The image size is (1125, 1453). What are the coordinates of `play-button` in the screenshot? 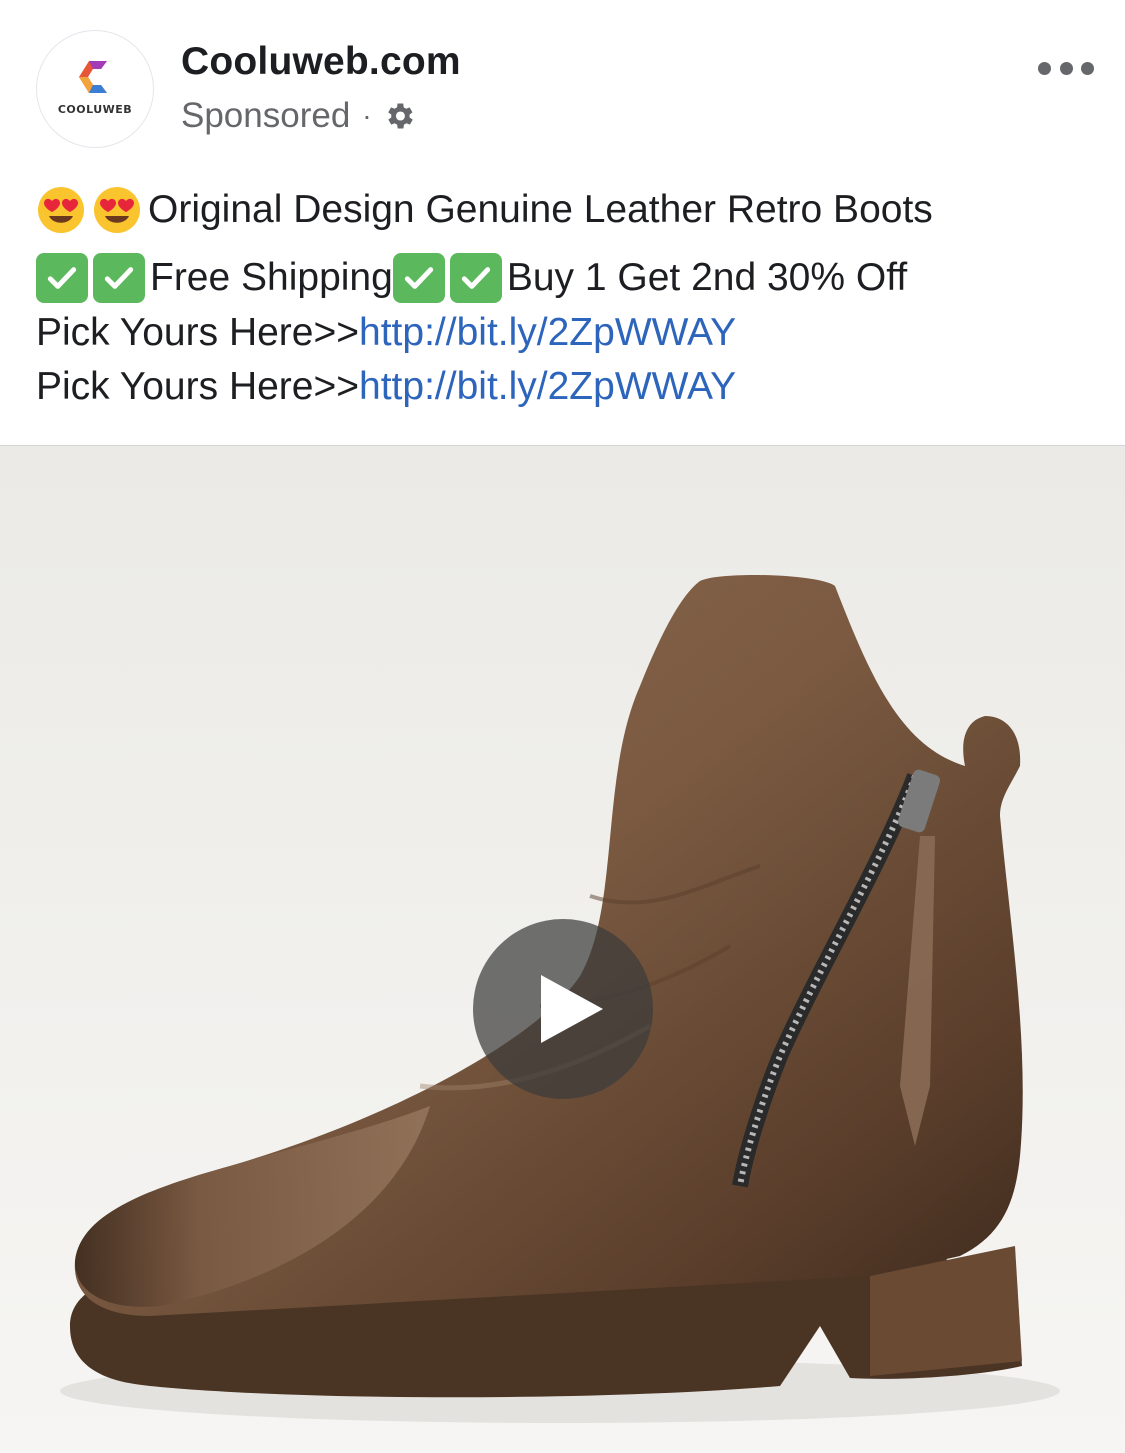 It's located at (563, 1009).